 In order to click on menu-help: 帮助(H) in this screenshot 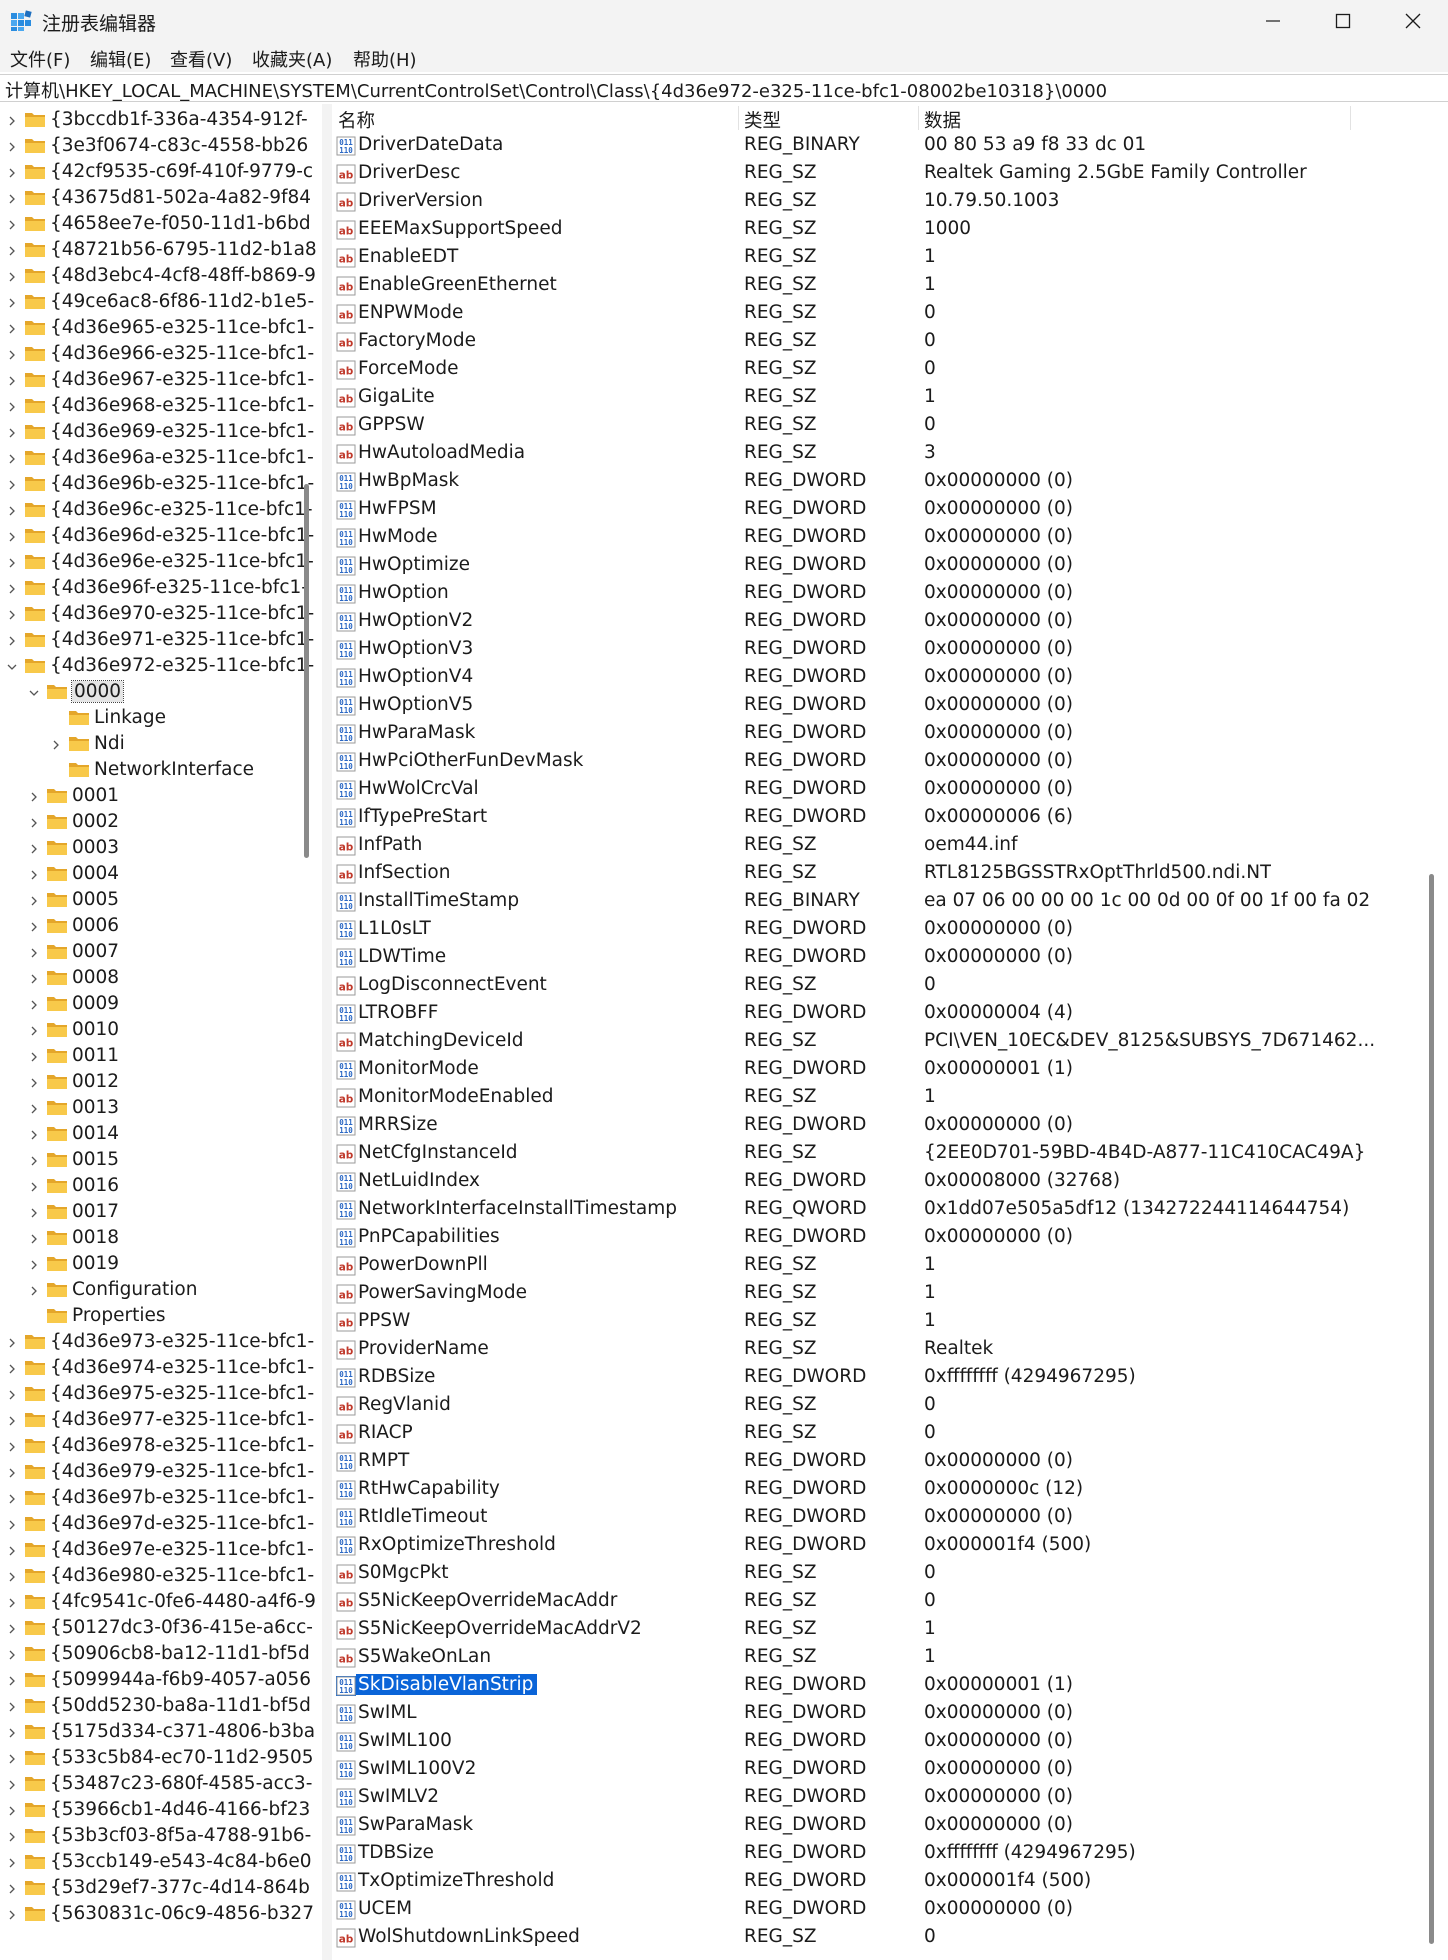, I will do `click(385, 59)`.